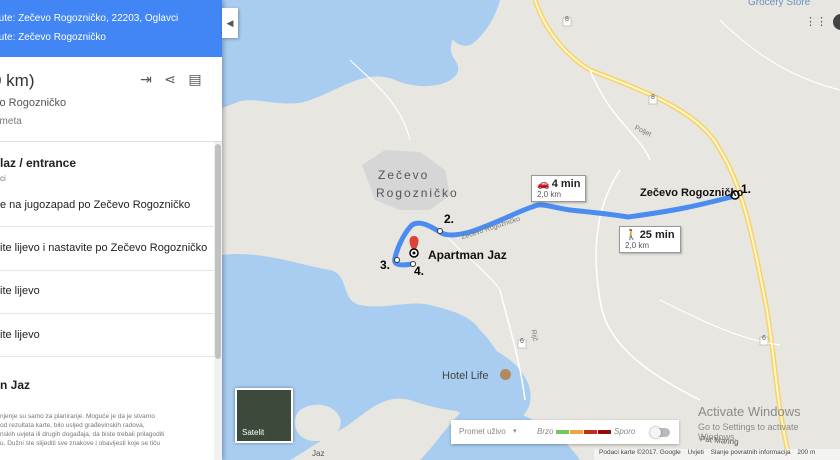 Image resolution: width=840 pixels, height=460 pixels. I want to click on watermark-sub: Go to Settings to activate Windows., so click(748, 432).